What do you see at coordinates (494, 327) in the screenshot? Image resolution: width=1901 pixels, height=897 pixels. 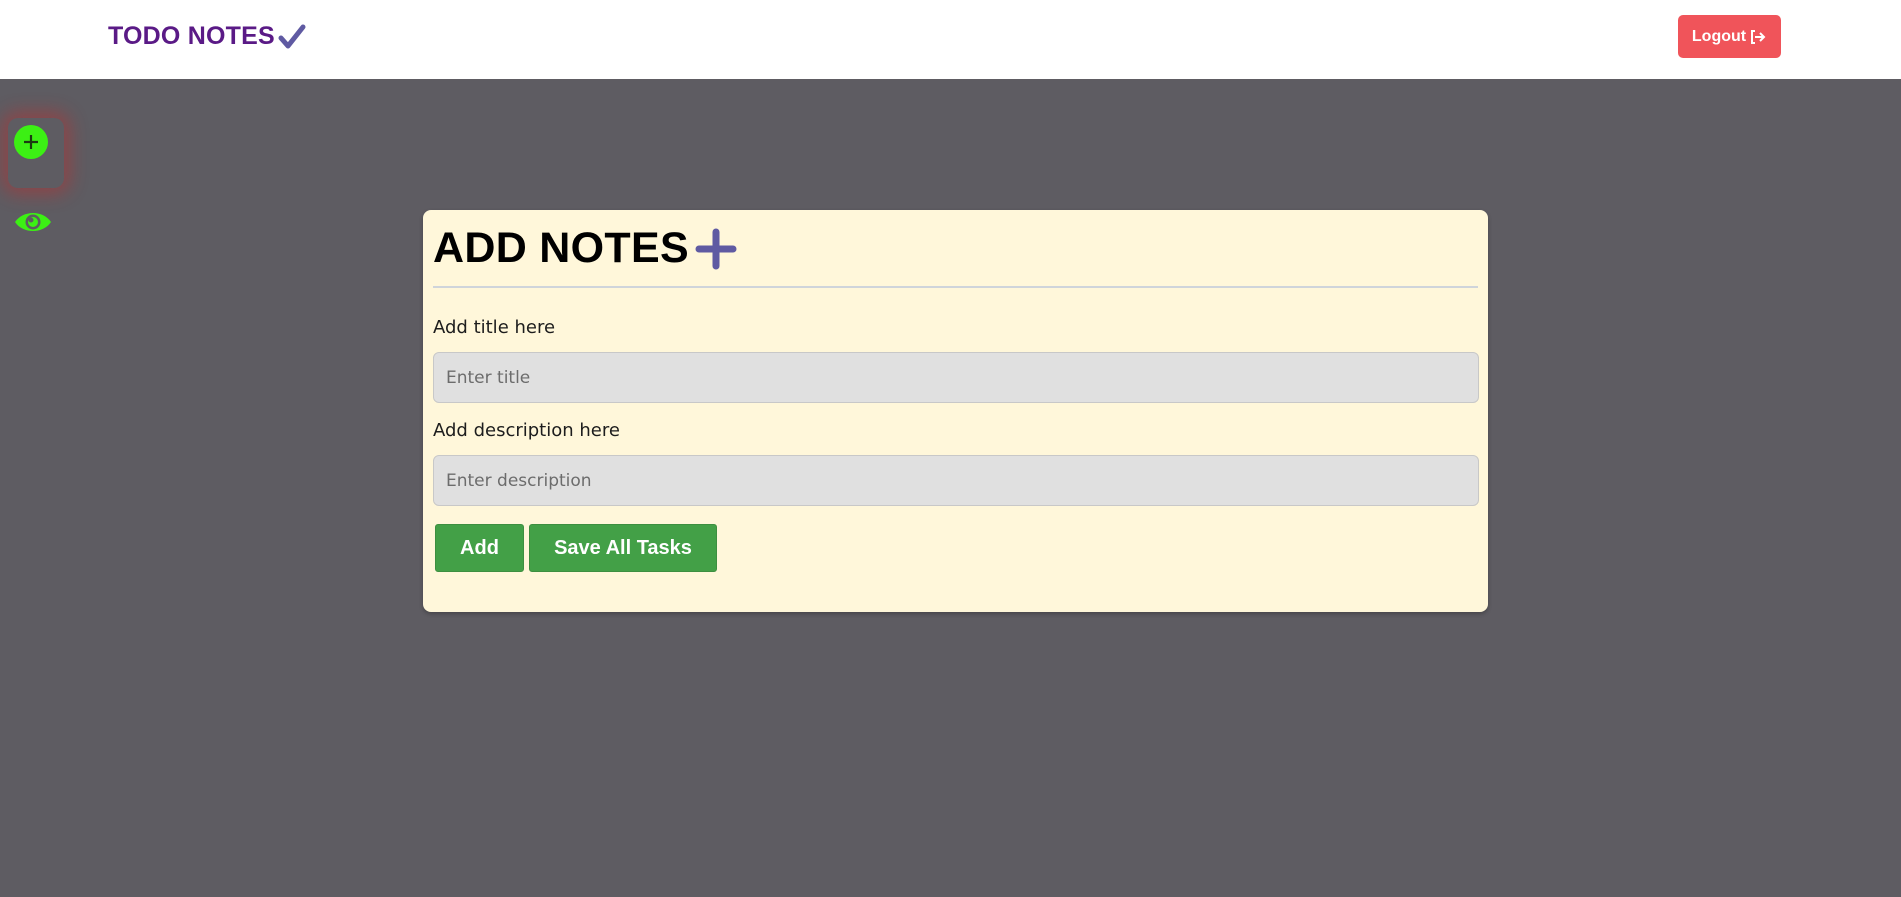 I see `title-label: Add title here` at bounding box center [494, 327].